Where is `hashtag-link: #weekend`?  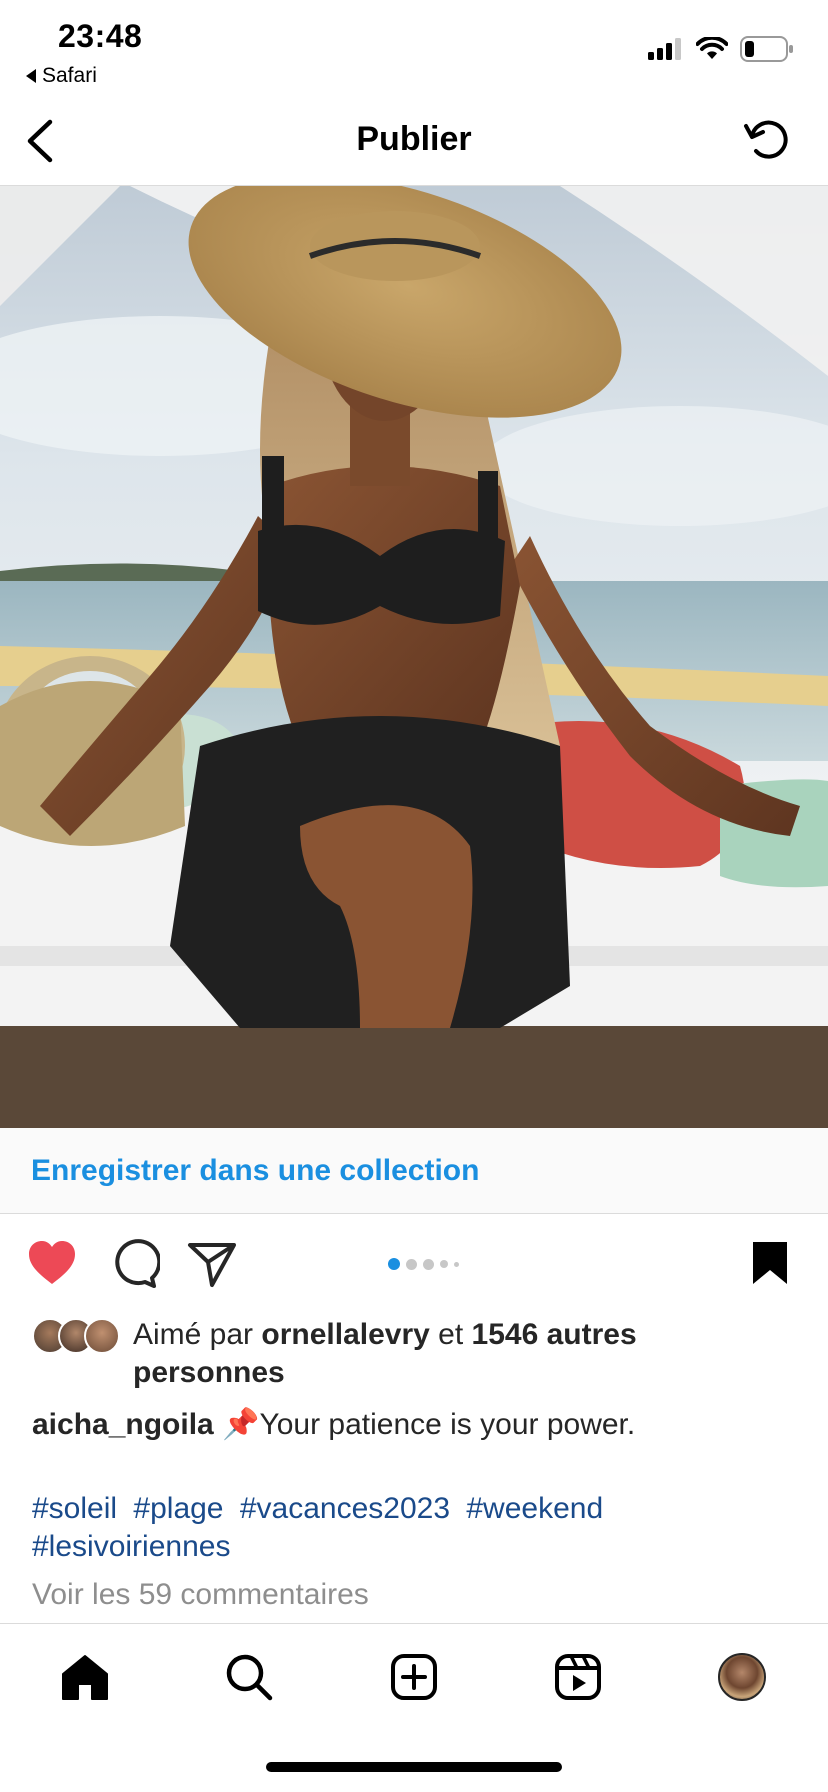 hashtag-link: #weekend is located at coordinates (534, 1508).